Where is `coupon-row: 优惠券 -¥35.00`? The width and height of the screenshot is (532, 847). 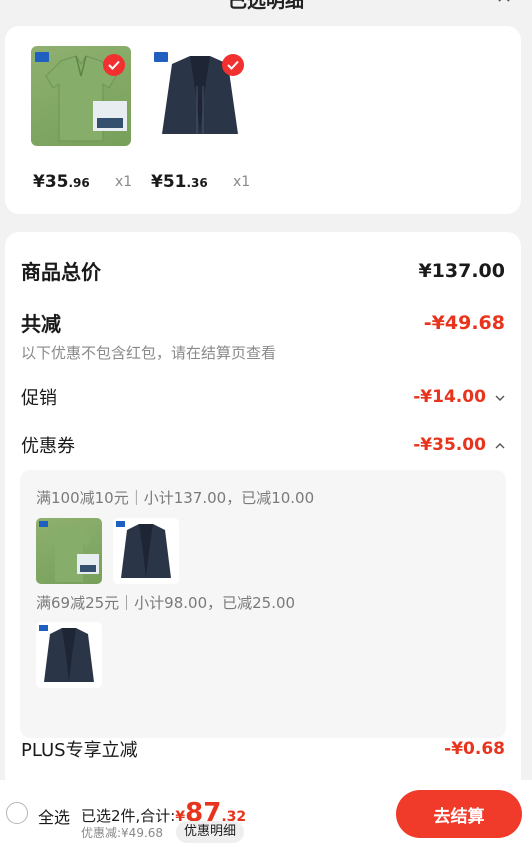 coupon-row: 优惠券 -¥35.00 is located at coordinates (263, 445).